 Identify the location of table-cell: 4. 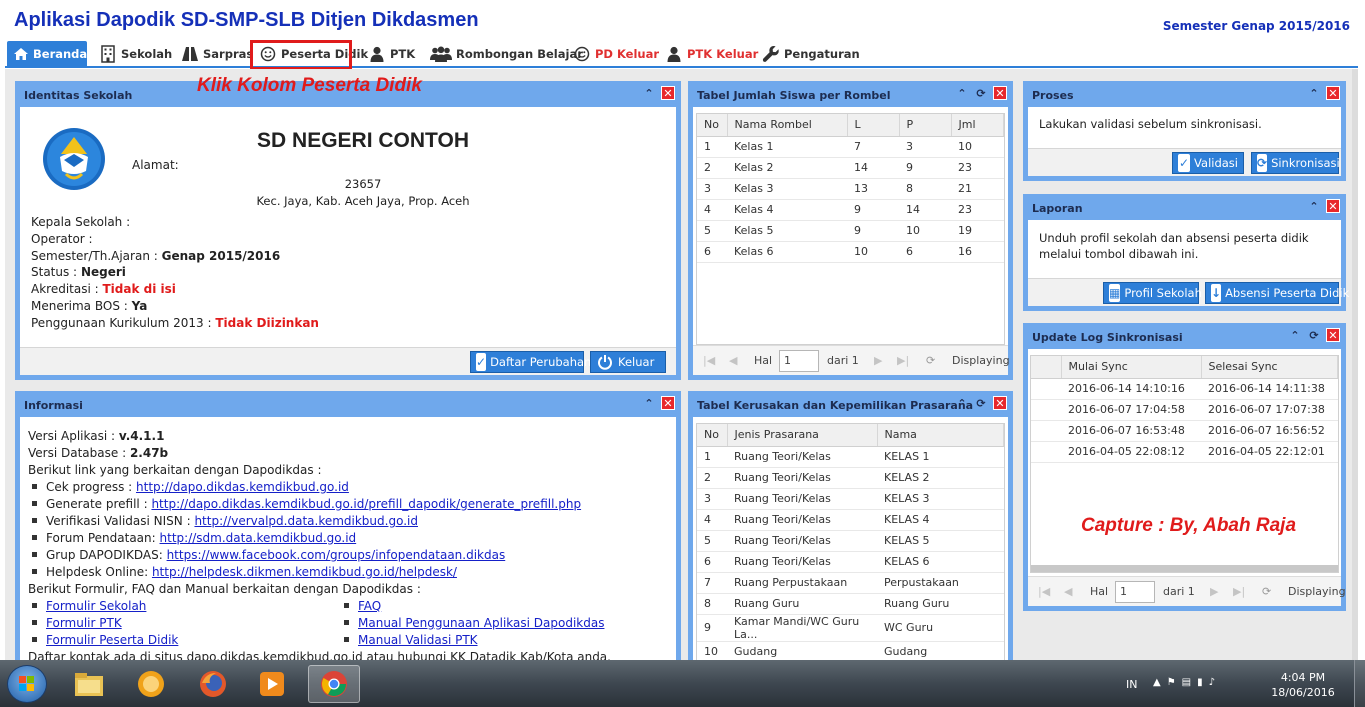
(712, 520).